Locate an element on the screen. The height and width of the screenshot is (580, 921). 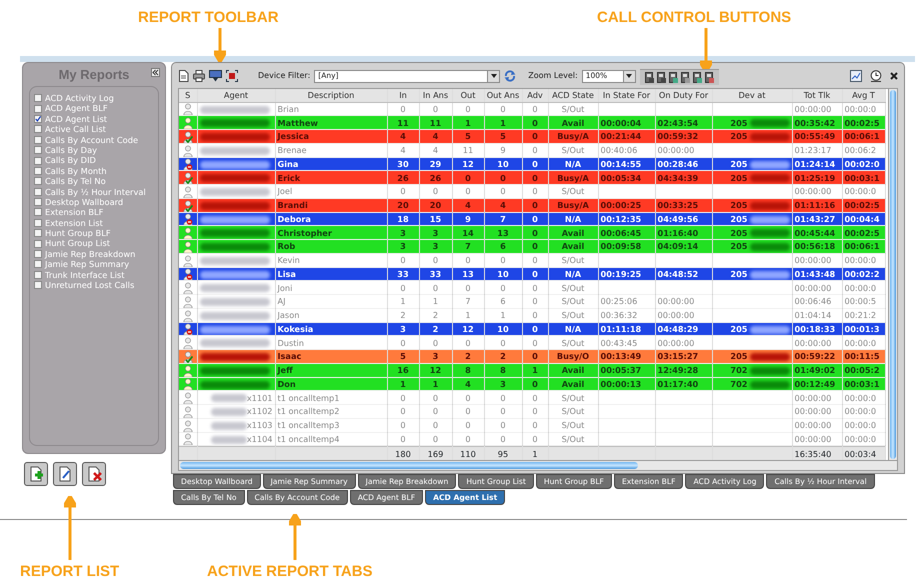
table-cell: Avail is located at coordinates (573, 383).